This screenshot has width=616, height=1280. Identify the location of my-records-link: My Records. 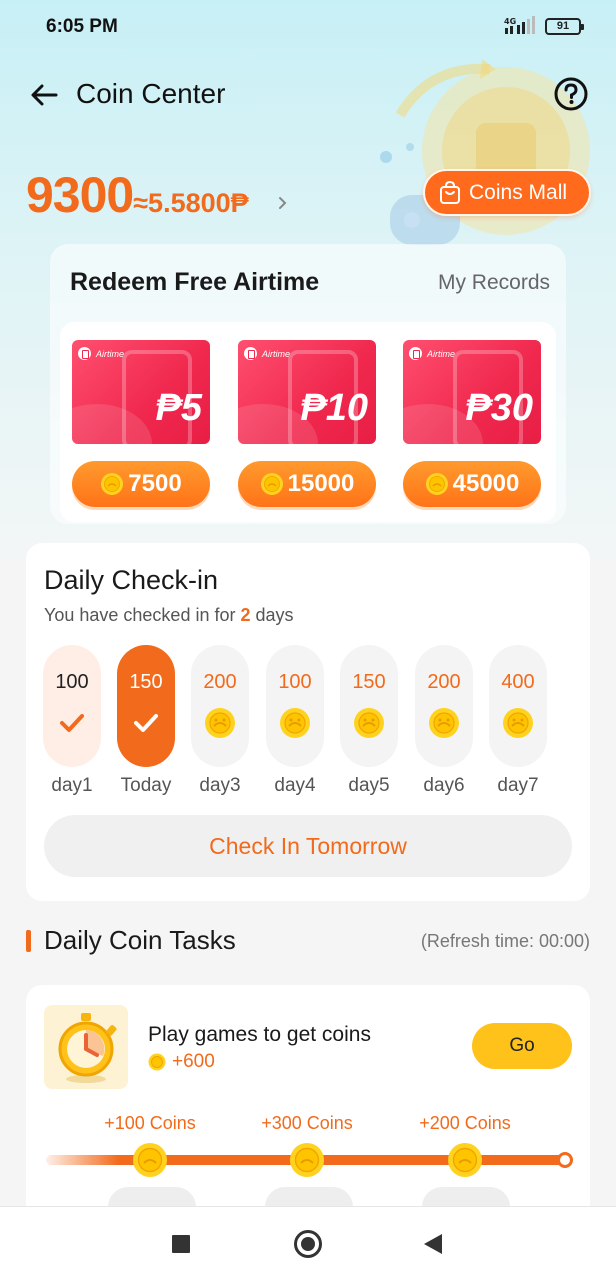
(494, 283).